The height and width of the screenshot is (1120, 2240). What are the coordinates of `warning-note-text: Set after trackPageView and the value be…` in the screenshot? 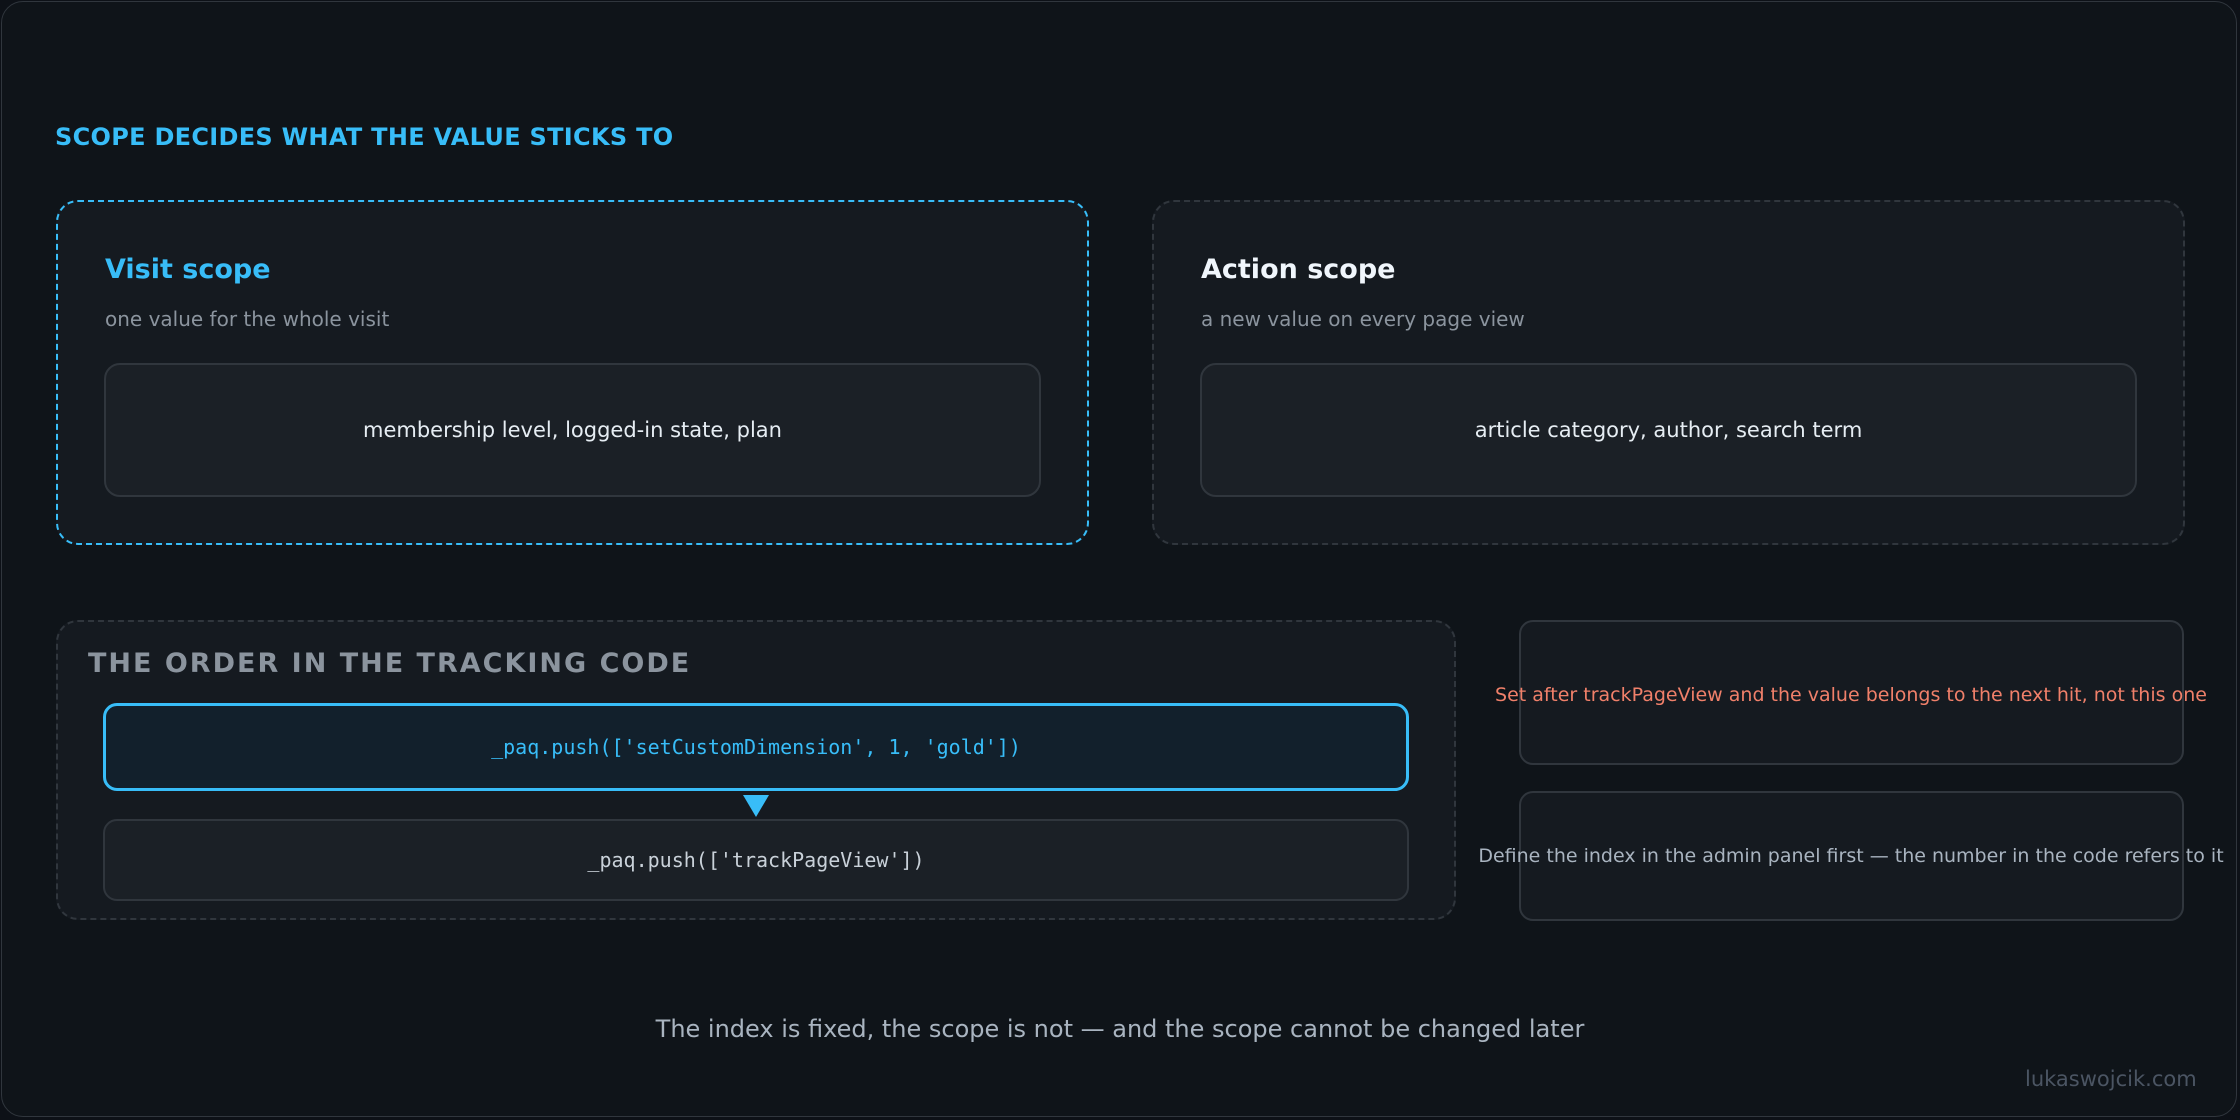 It's located at (1851, 695).